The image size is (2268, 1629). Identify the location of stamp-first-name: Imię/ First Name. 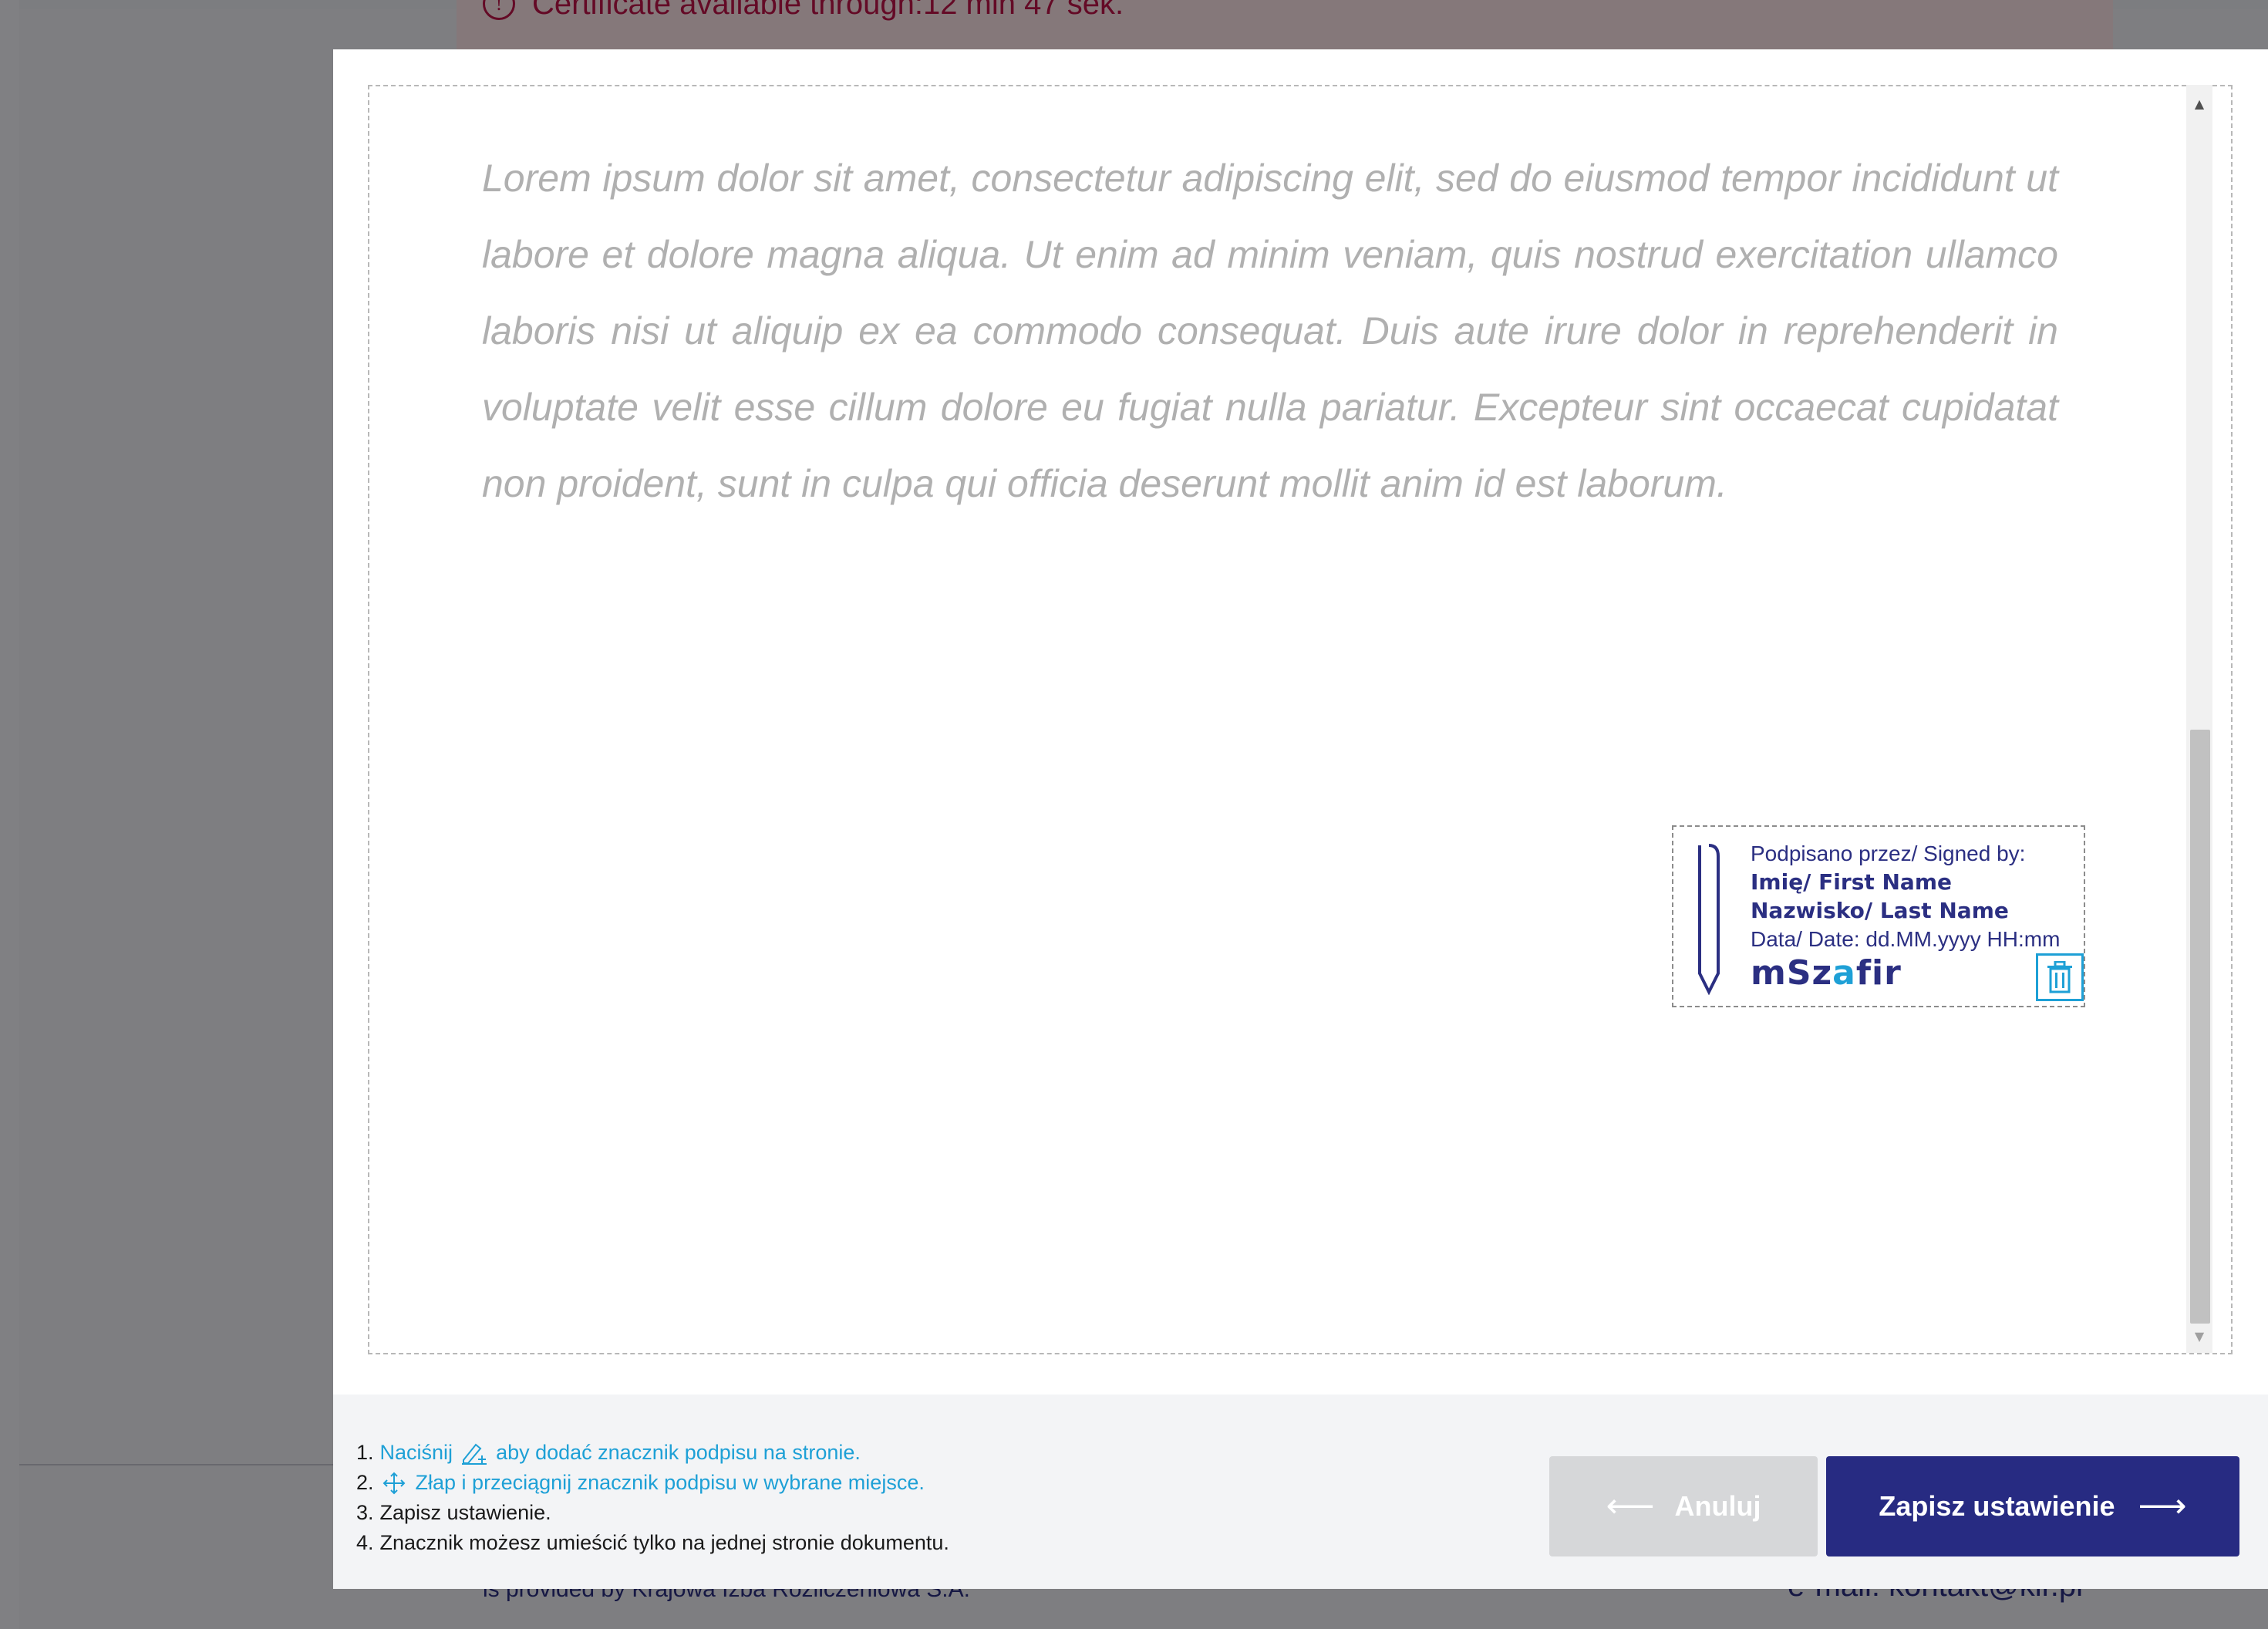
(1851, 882).